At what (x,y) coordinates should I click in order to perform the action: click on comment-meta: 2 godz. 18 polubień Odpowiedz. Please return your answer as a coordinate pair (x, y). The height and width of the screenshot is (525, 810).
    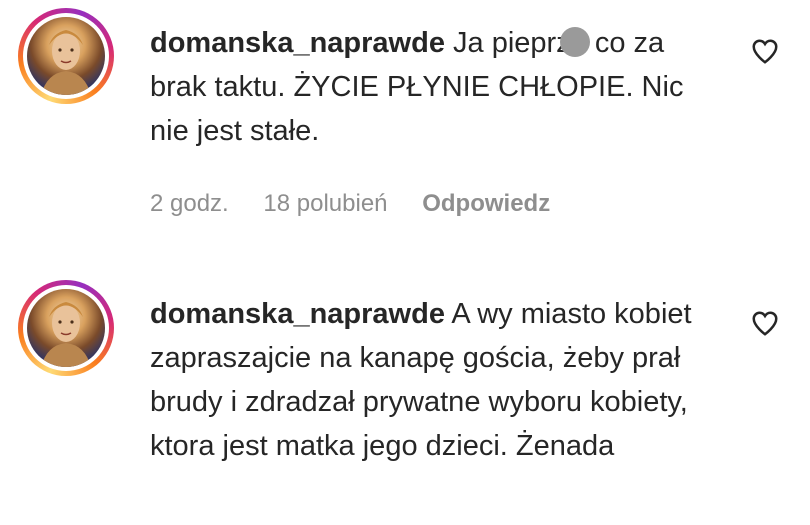
    Looking at the image, I should click on (364, 204).